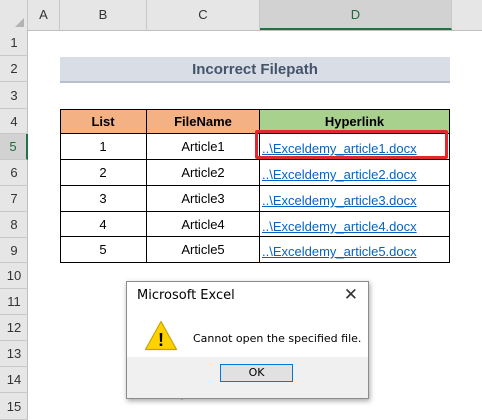 This screenshot has height=420, width=482. I want to click on row-header-6: 6, so click(14, 173).